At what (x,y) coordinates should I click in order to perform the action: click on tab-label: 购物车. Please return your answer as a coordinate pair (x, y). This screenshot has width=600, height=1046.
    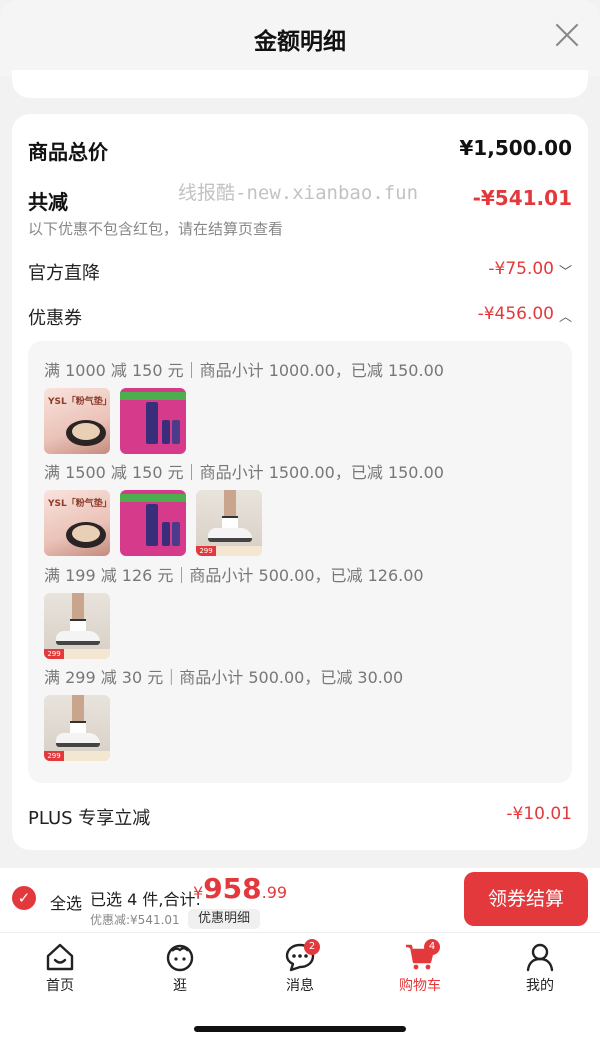
    Looking at the image, I should click on (420, 986).